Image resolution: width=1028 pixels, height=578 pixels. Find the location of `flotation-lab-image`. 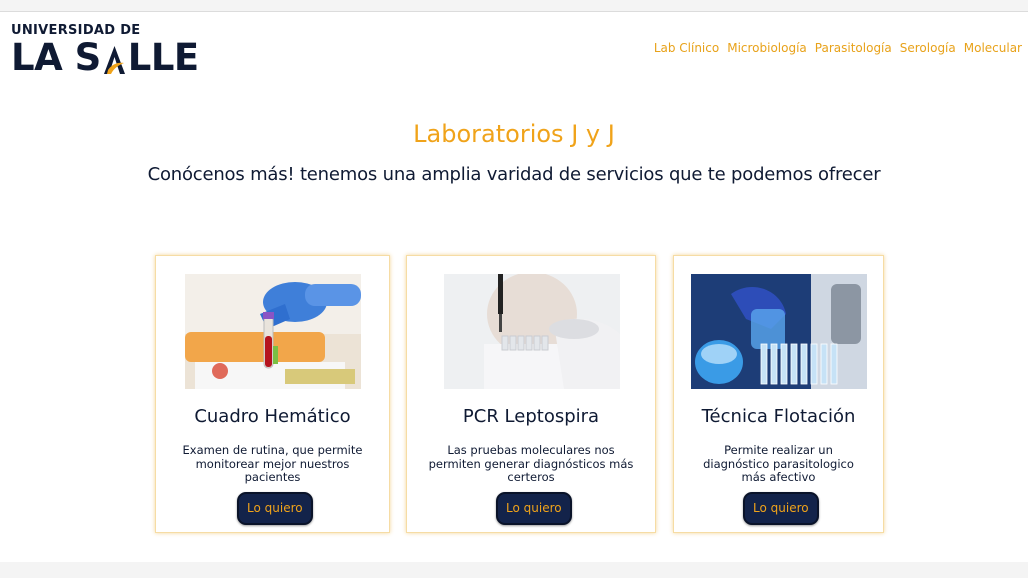

flotation-lab-image is located at coordinates (779, 331).